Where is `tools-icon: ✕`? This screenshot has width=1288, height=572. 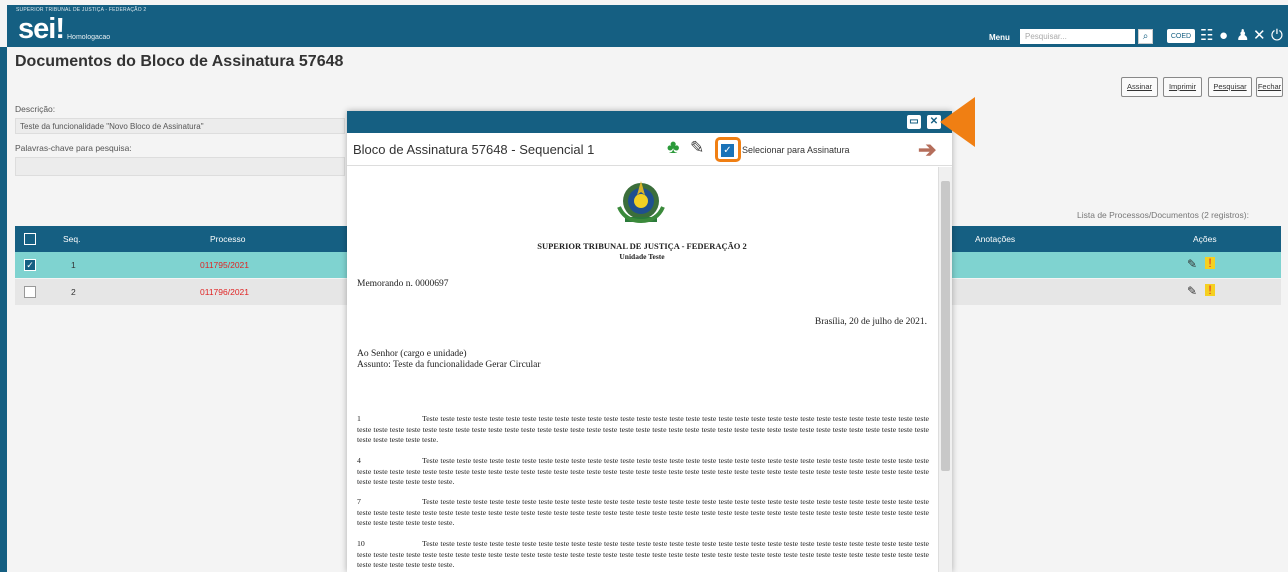 tools-icon: ✕ is located at coordinates (1259, 36).